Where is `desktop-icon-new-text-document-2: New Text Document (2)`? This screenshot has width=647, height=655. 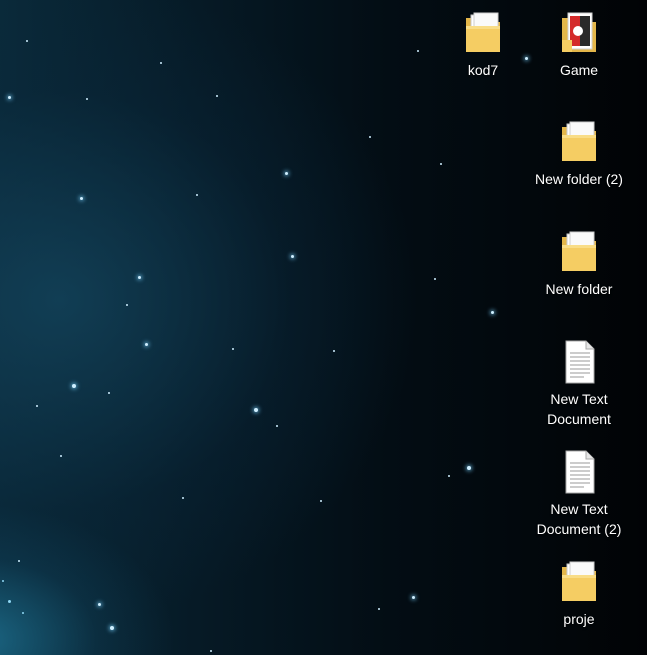
desktop-icon-new-text-document-2: New Text Document (2) is located at coordinates (579, 494).